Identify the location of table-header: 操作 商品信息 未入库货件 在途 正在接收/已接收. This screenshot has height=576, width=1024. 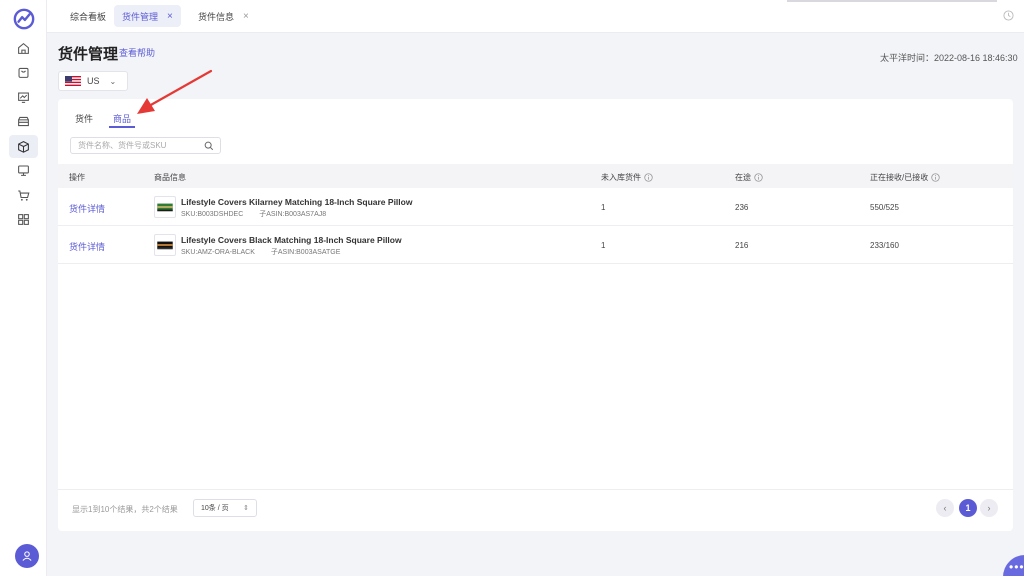
(535, 176).